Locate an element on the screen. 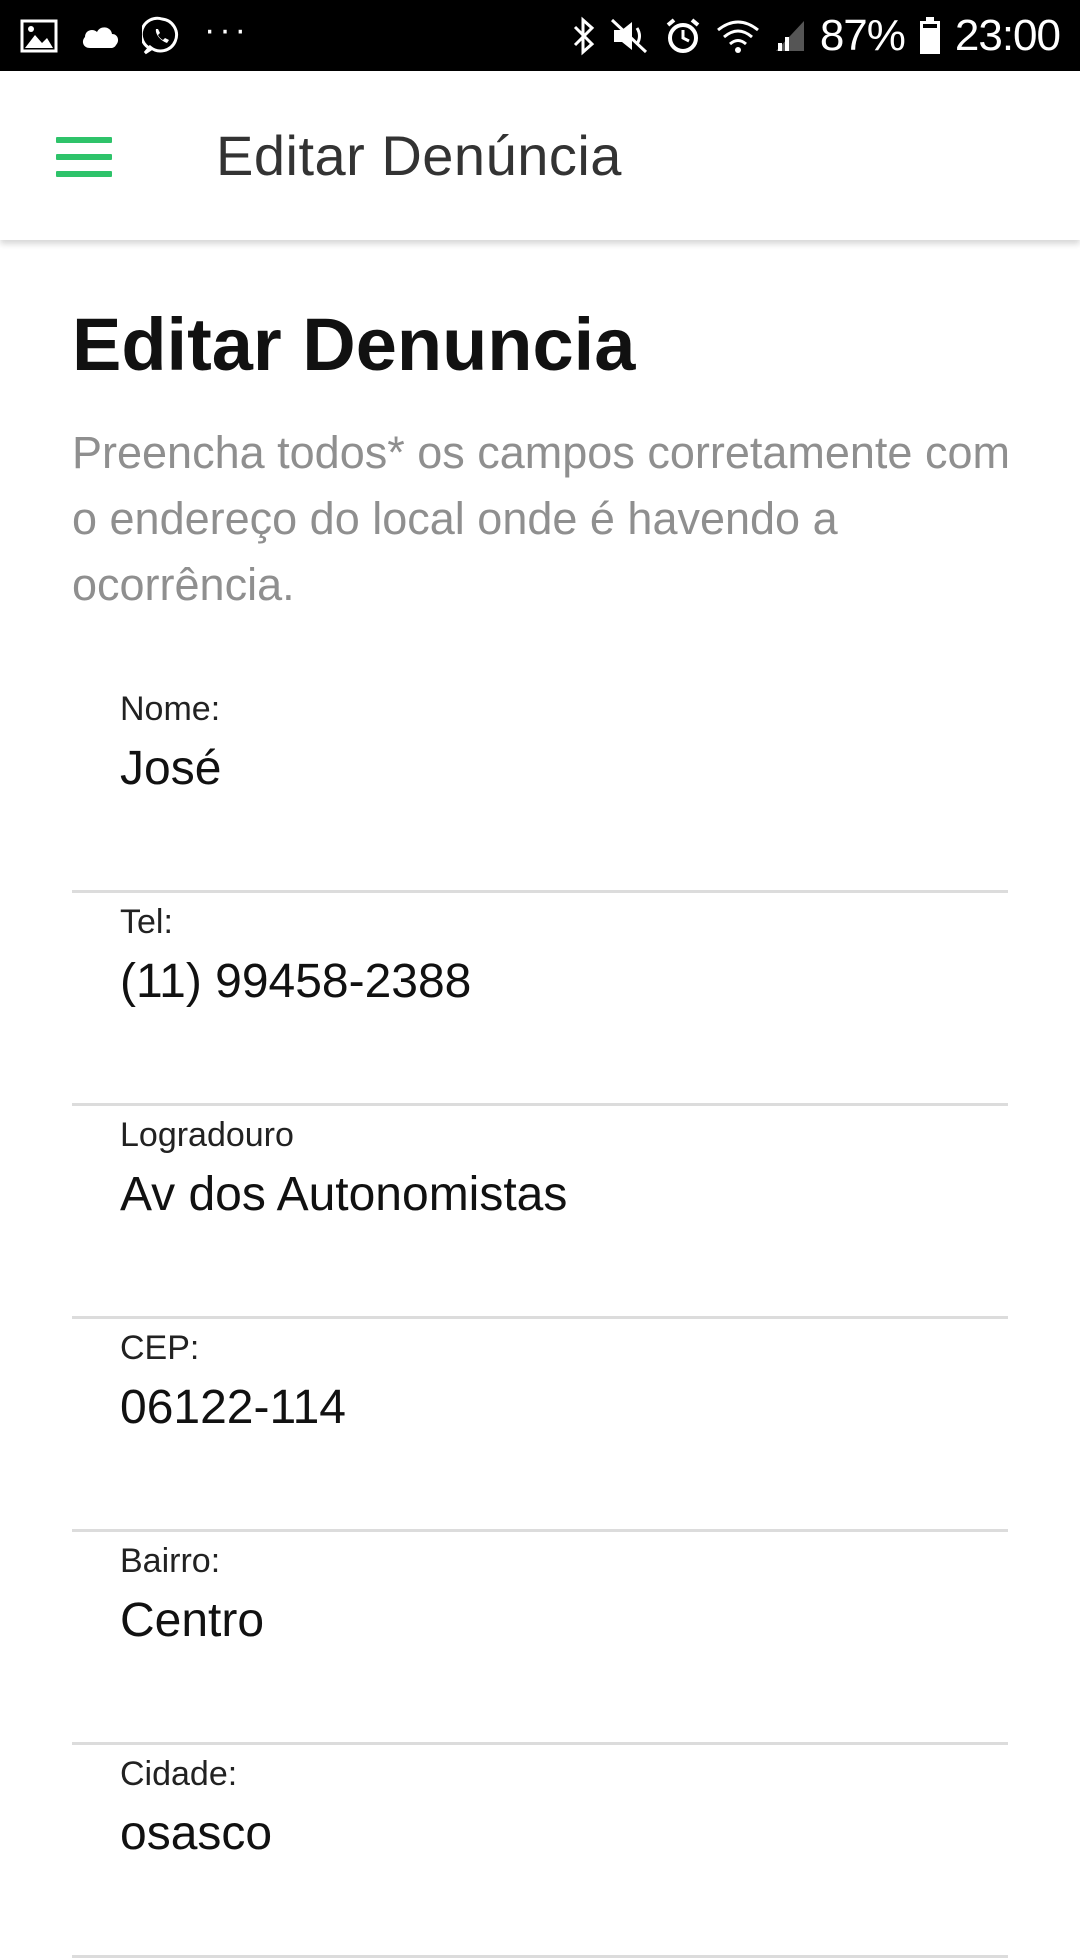 The image size is (1080, 1958). field-label: CEP: is located at coordinates (160, 1348).